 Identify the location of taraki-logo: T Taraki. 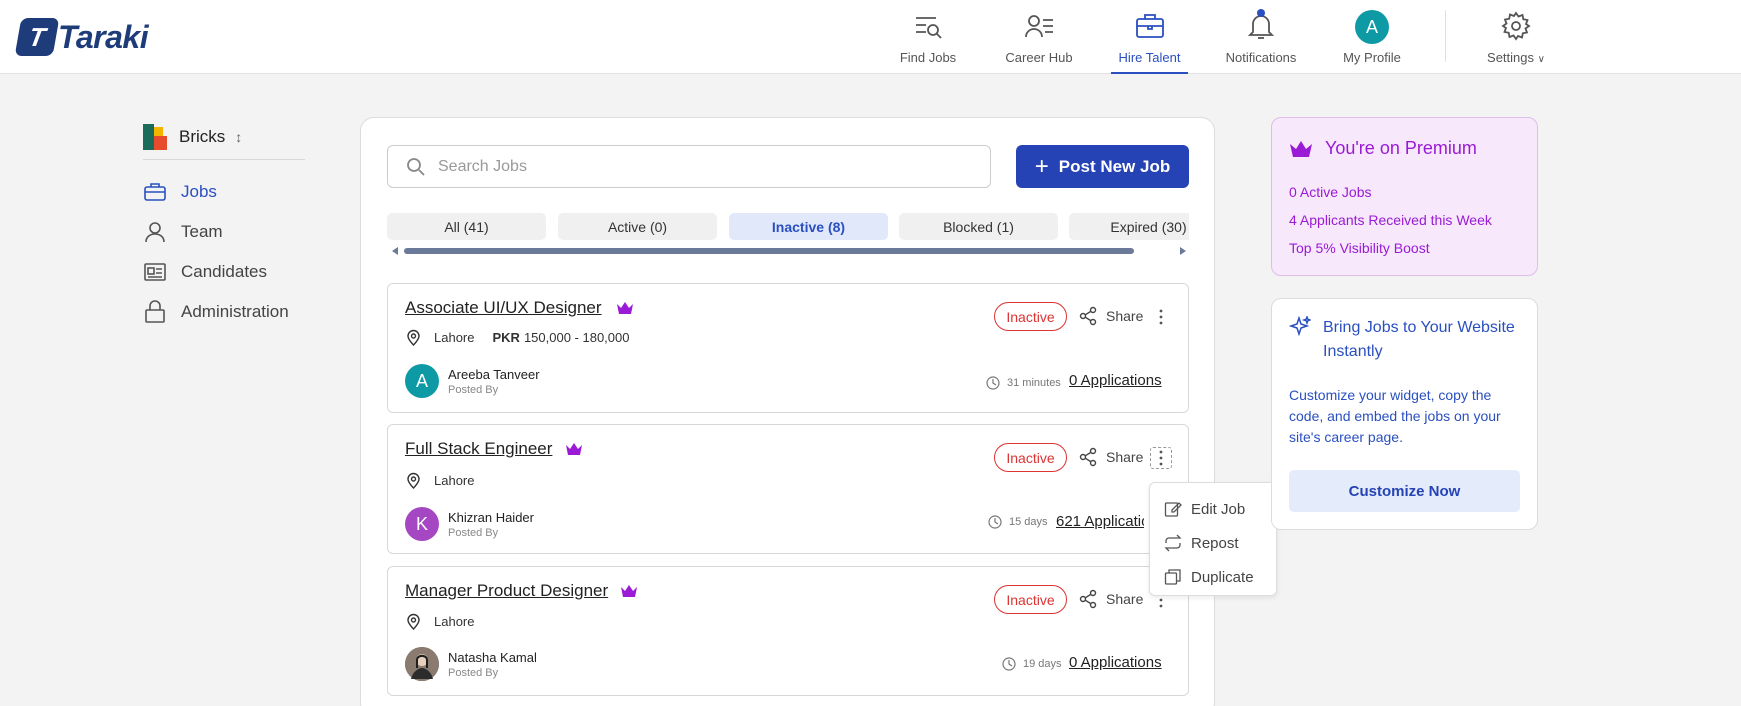
(81, 37).